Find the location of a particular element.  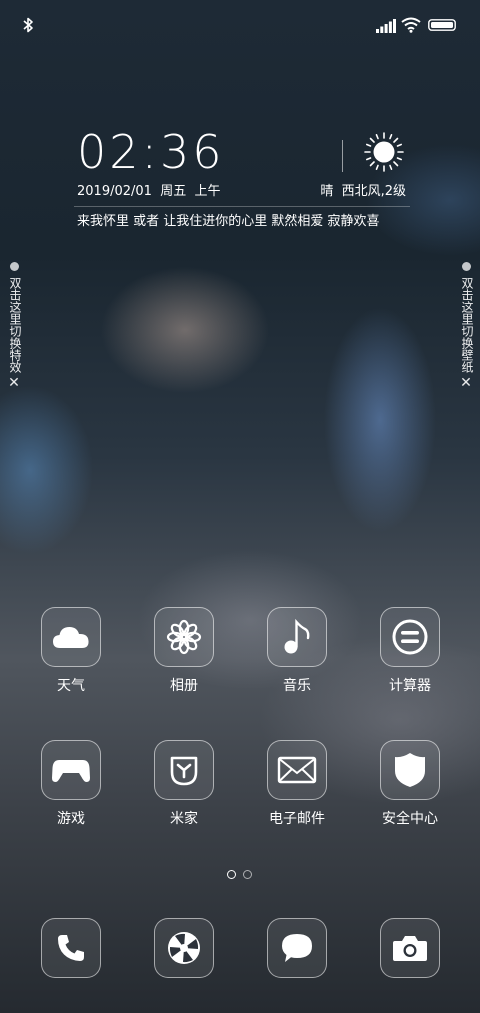

app-music-tile is located at coordinates (297, 637).